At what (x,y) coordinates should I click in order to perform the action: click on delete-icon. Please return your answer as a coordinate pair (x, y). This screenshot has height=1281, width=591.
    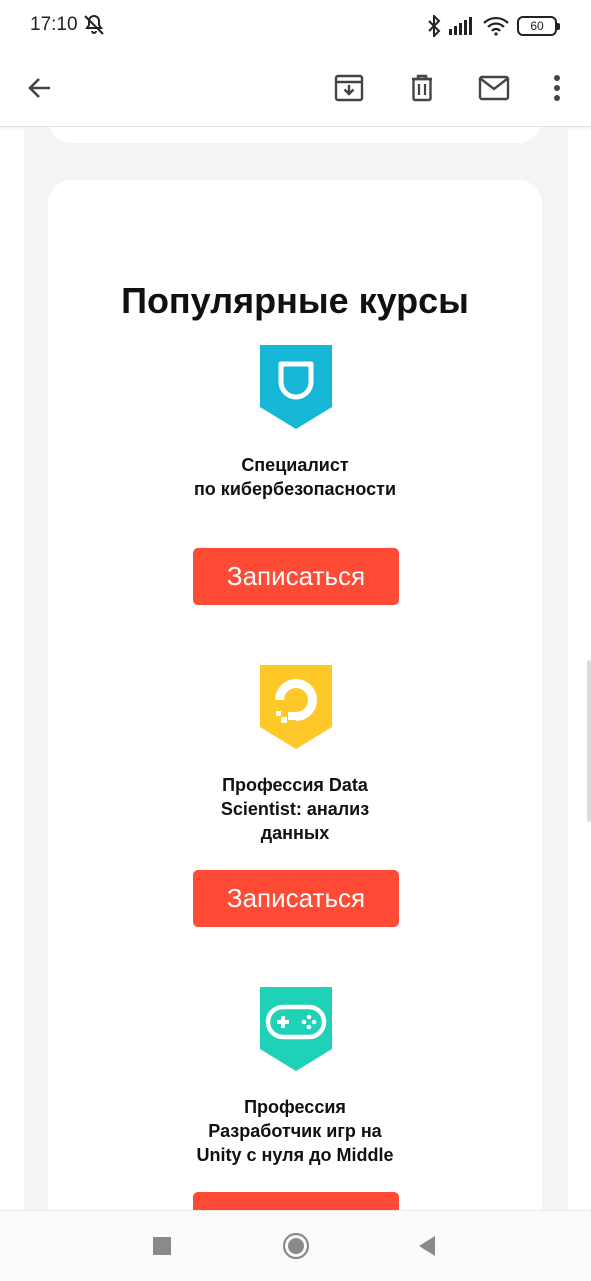
    Looking at the image, I should click on (422, 88).